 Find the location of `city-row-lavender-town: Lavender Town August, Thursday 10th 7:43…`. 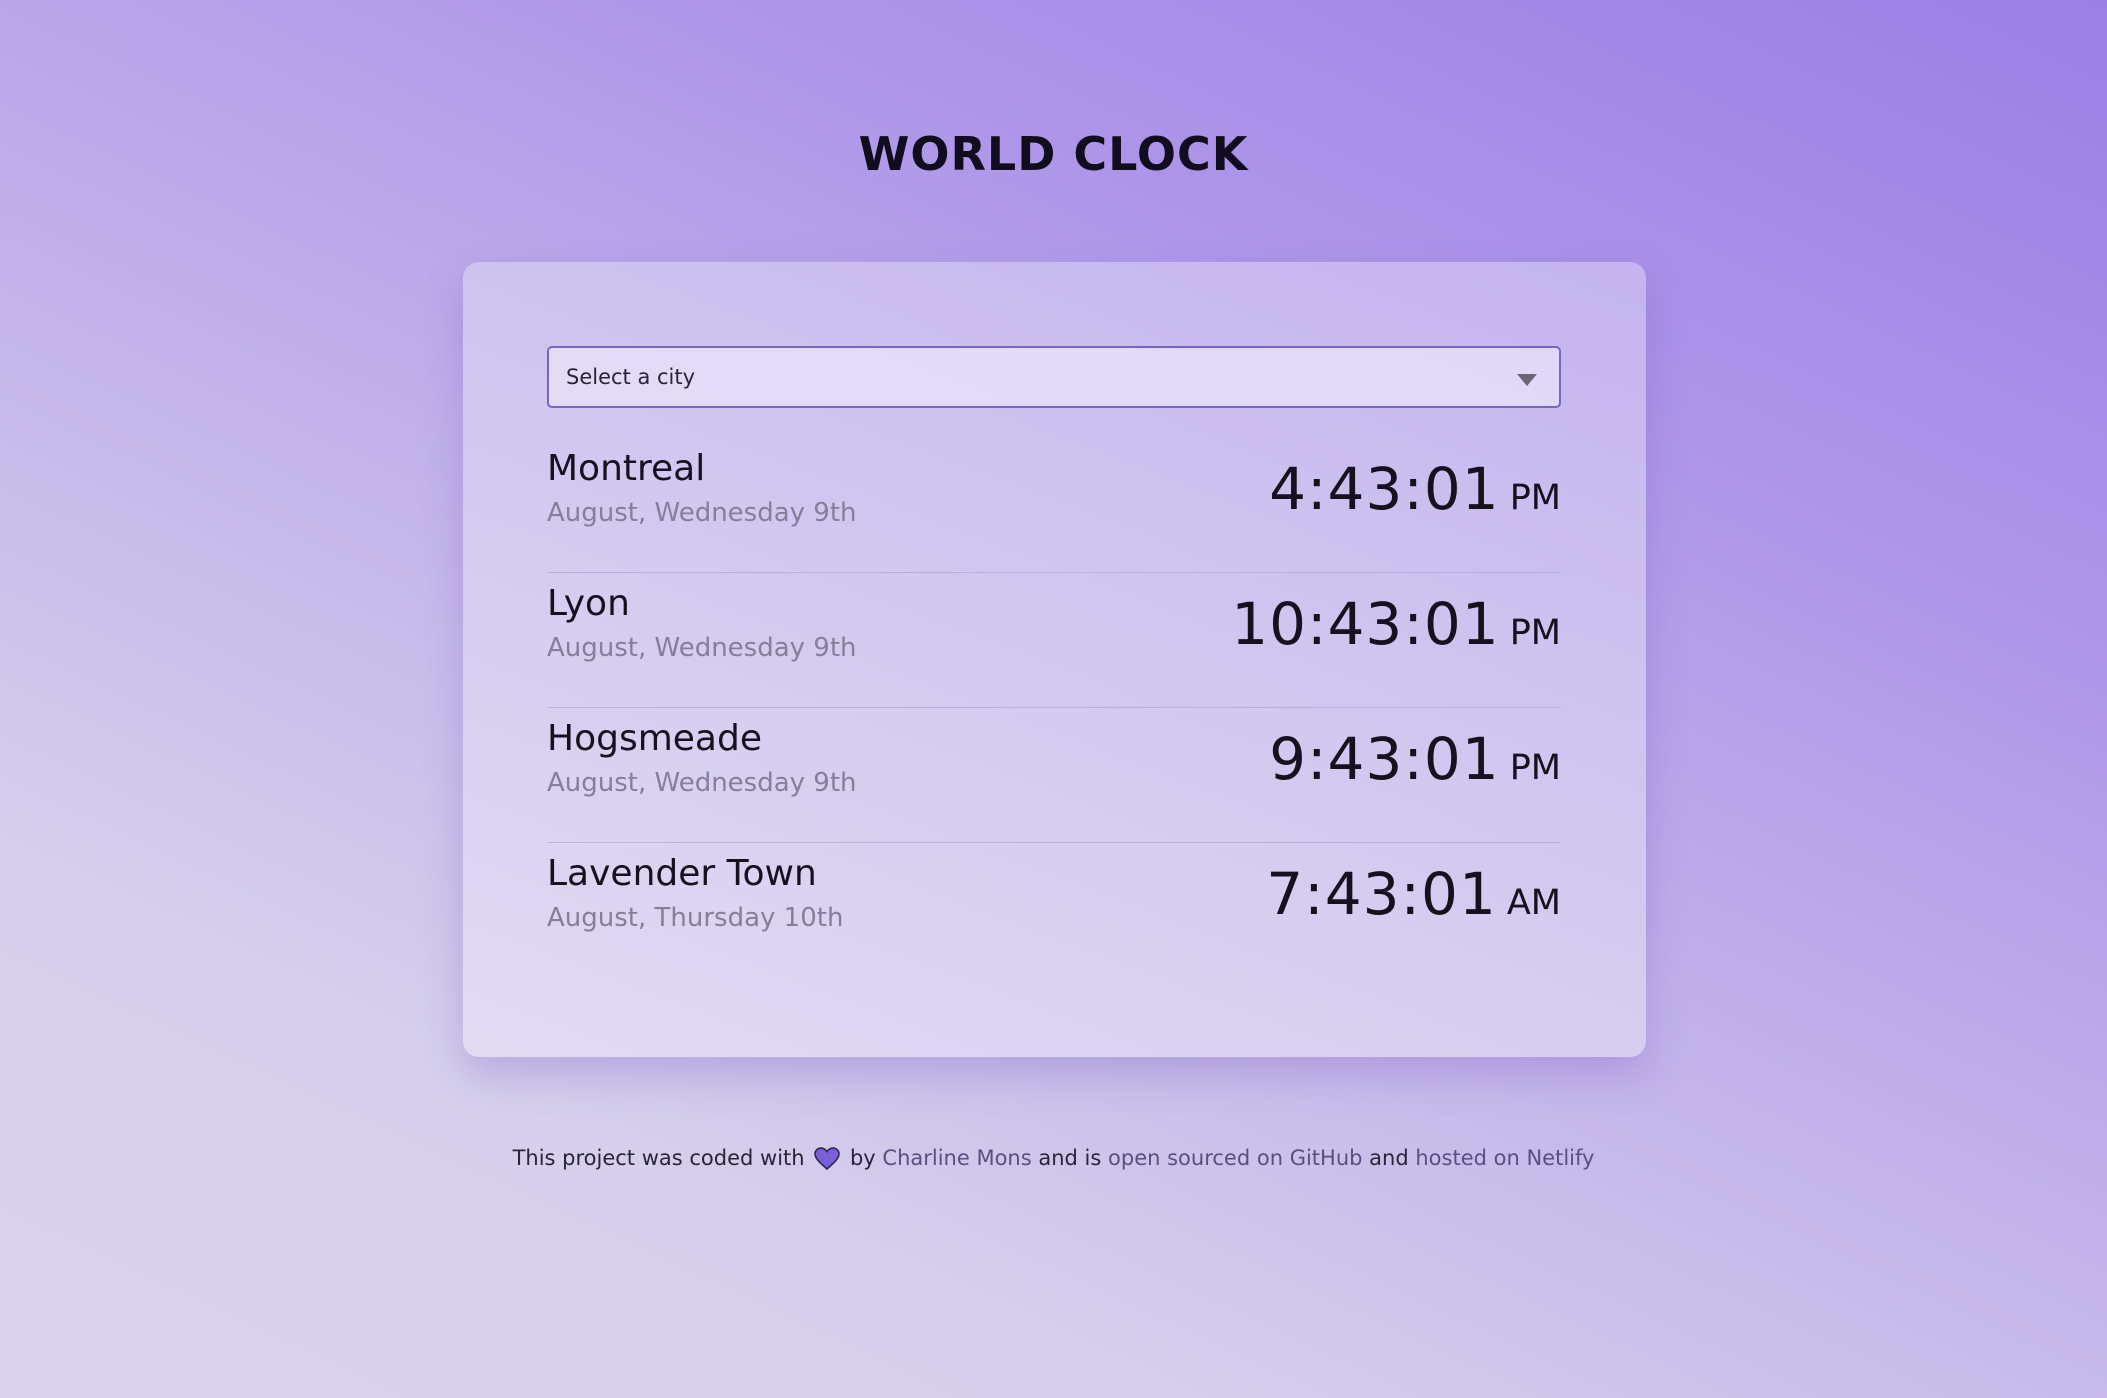

city-row-lavender-town: Lavender Town August, Thursday 10th 7:43… is located at coordinates (1054, 910).